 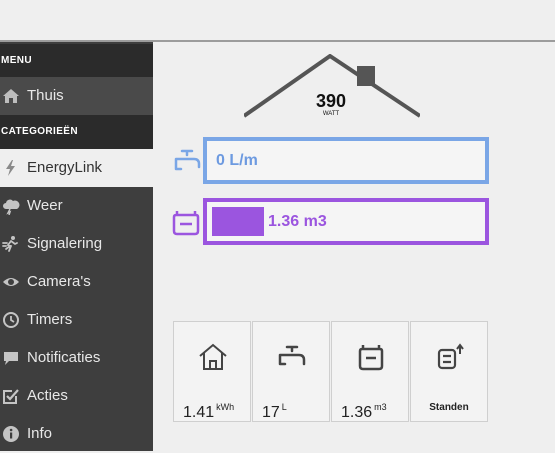 I want to click on sidebar-item-label: Camera's, so click(x=59, y=281).